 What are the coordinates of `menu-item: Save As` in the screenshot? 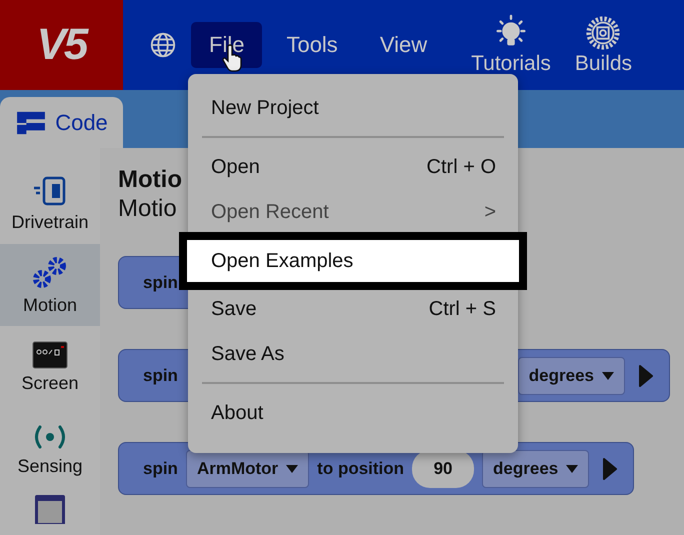 It's located at (353, 354).